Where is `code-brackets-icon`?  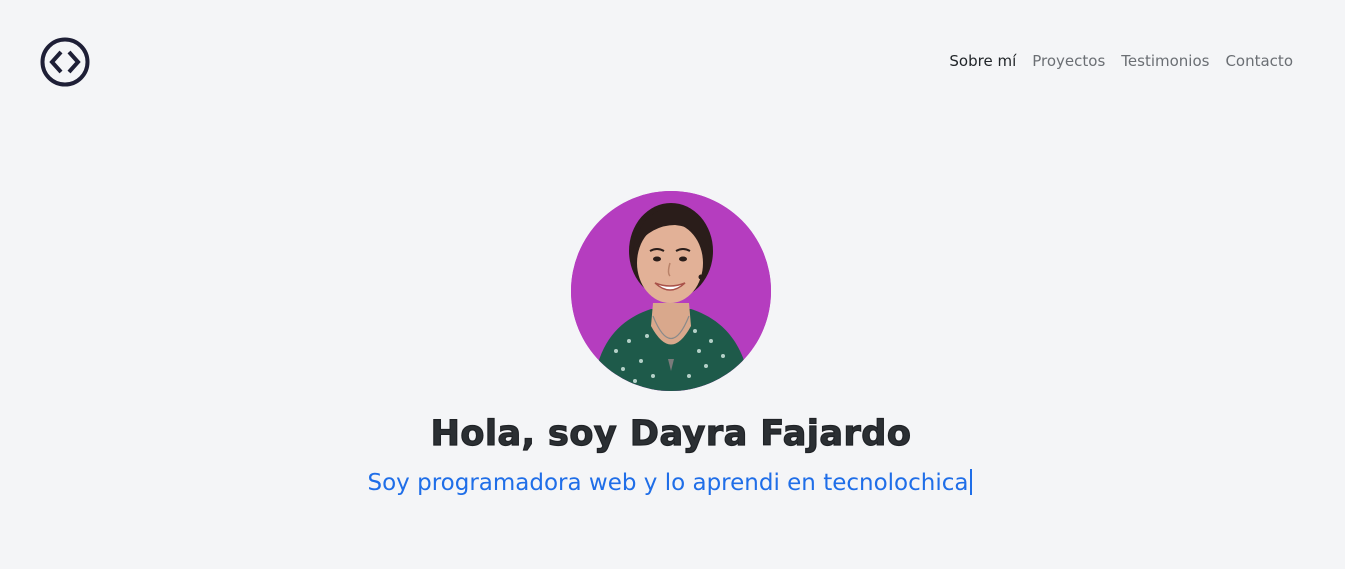
code-brackets-icon is located at coordinates (65, 62).